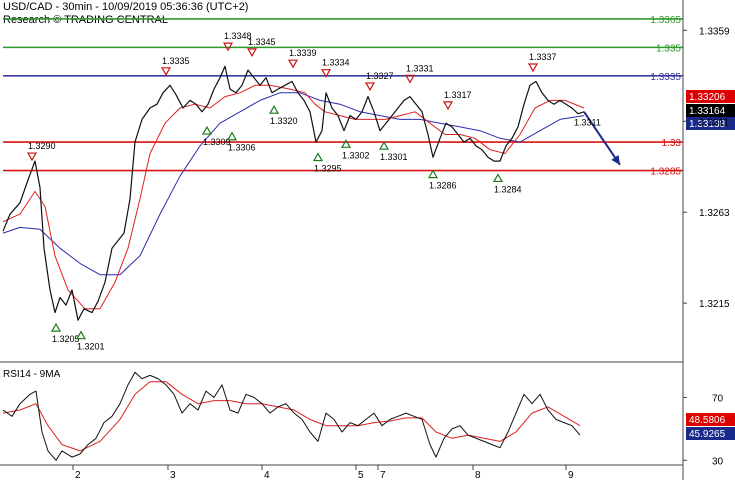 This screenshot has width=735, height=480. I want to click on price-badge-label: 1.33164, so click(707, 111).